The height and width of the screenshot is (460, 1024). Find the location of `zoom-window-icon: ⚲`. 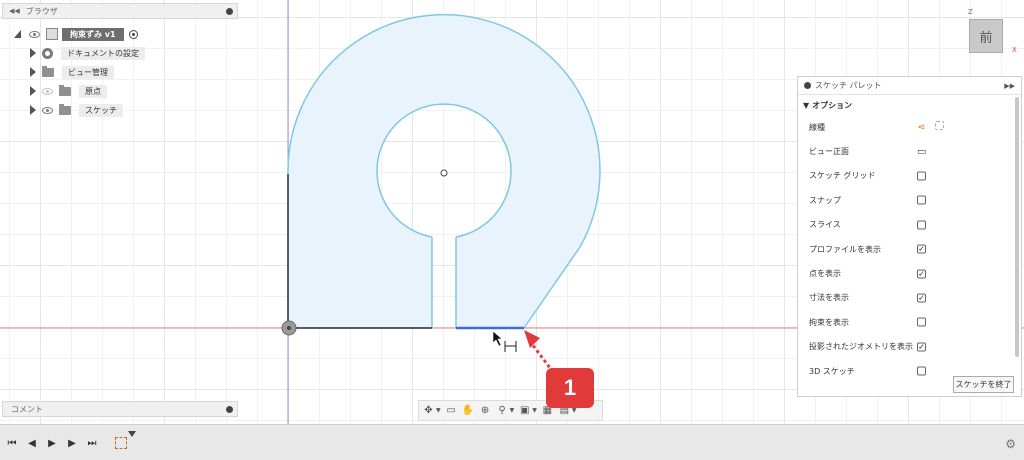

zoom-window-icon: ⚲ is located at coordinates (502, 410).